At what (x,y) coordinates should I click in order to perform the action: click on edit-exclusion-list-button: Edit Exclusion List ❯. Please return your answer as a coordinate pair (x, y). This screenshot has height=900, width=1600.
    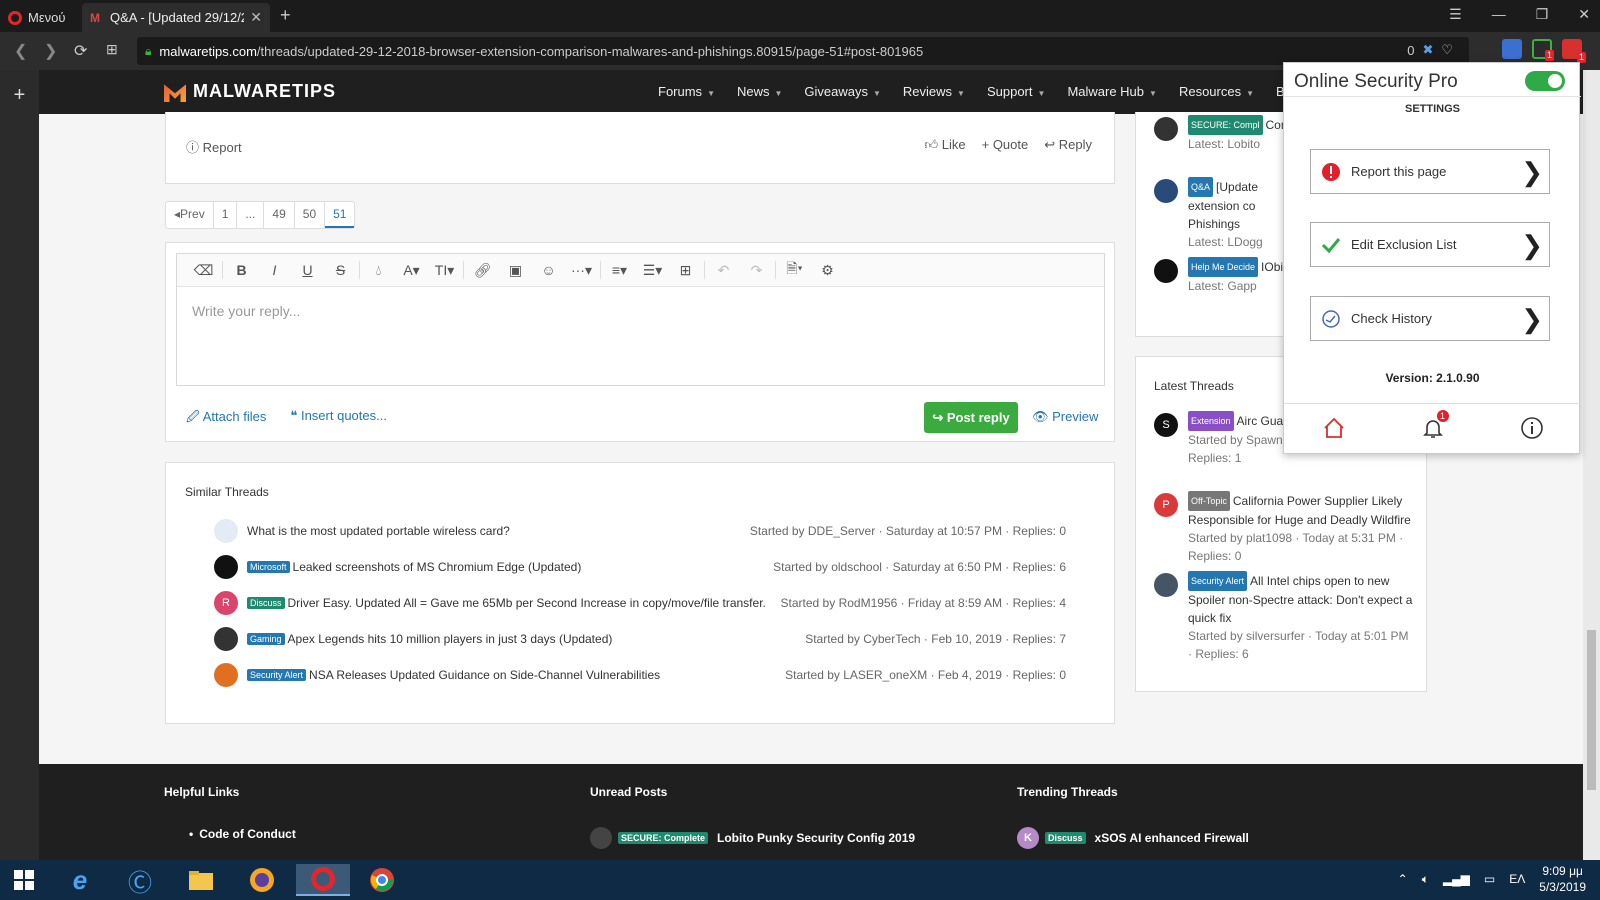
    Looking at the image, I should click on (1430, 244).